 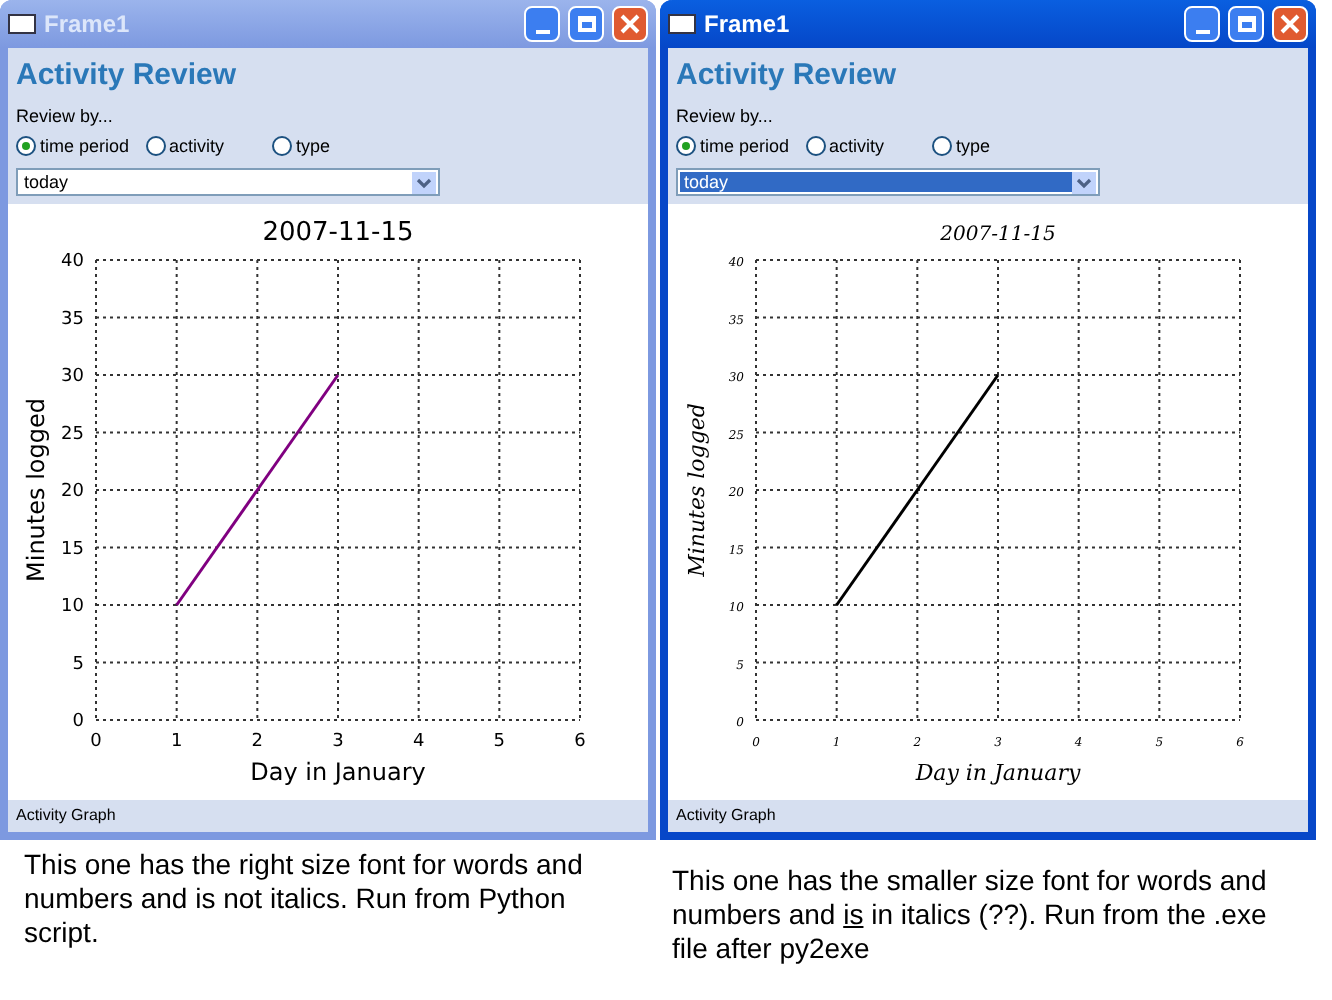 What do you see at coordinates (72, 492) in the screenshot?
I see `tick-label: 20` at bounding box center [72, 492].